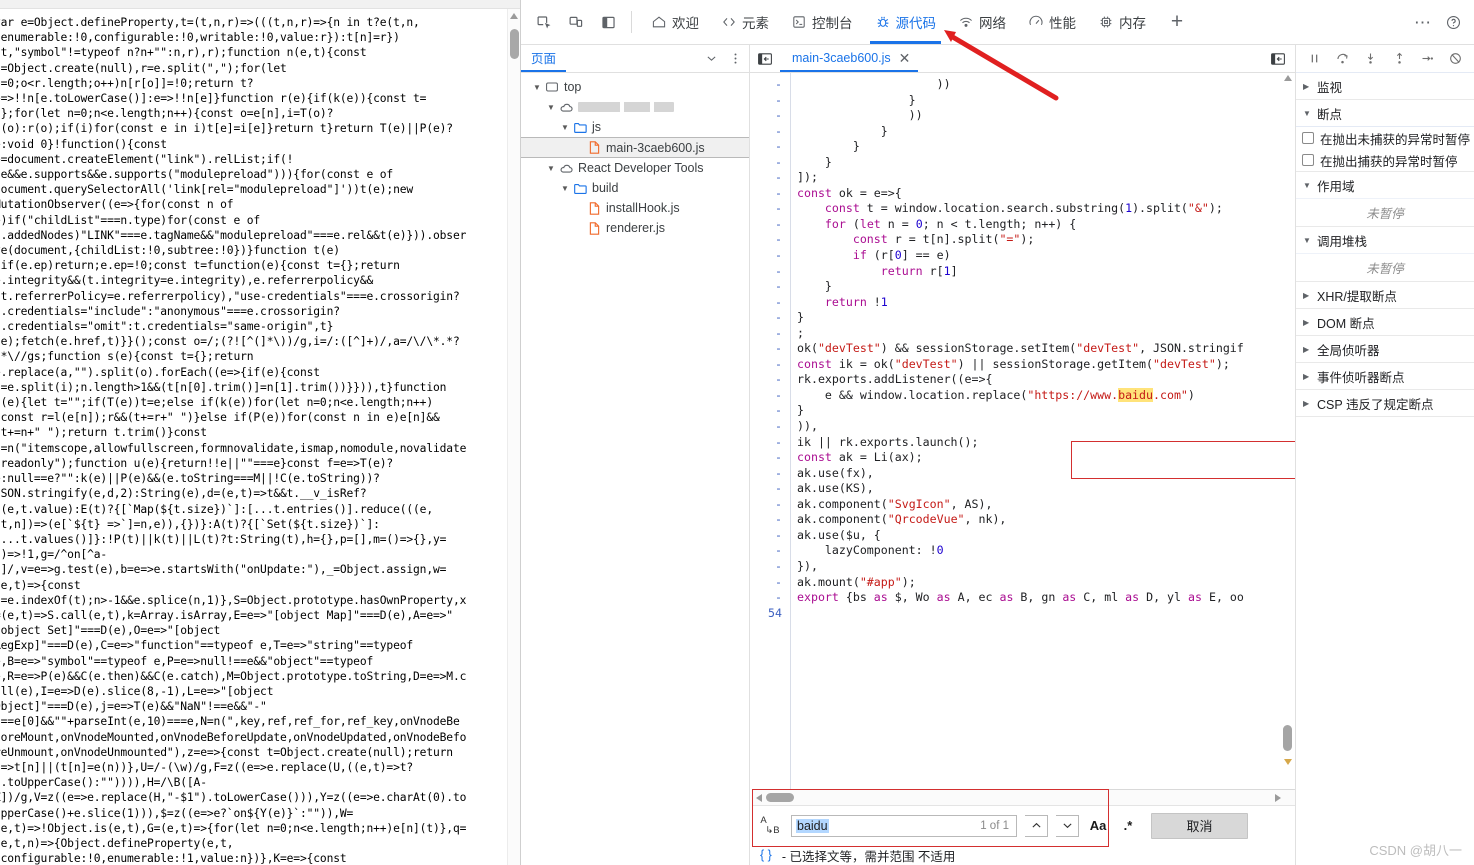 The width and height of the screenshot is (1474, 865). What do you see at coordinates (1385, 240) in the screenshot?
I see `section-header-callstack: ▼ 调用堆栈` at bounding box center [1385, 240].